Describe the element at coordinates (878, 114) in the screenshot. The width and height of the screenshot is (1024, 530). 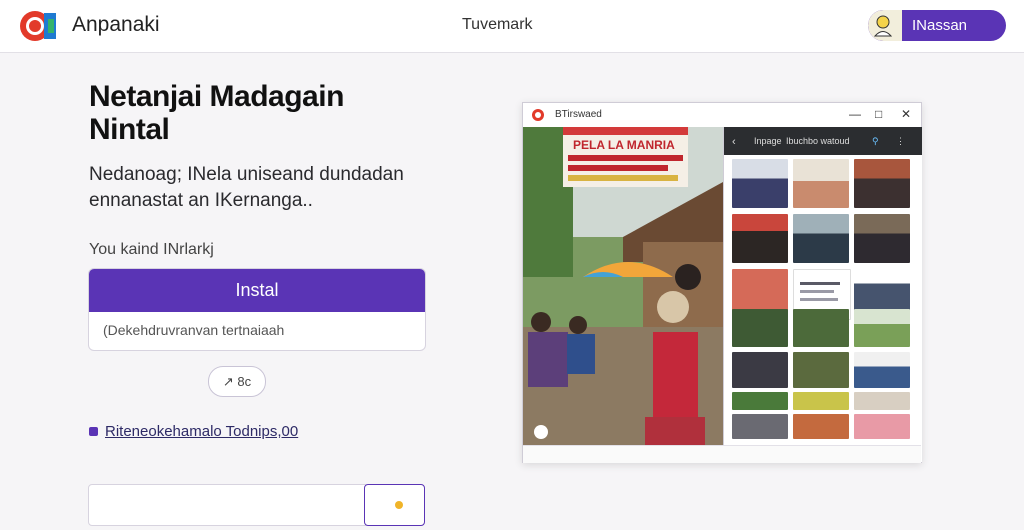
I see `maximize-icon: □` at that location.